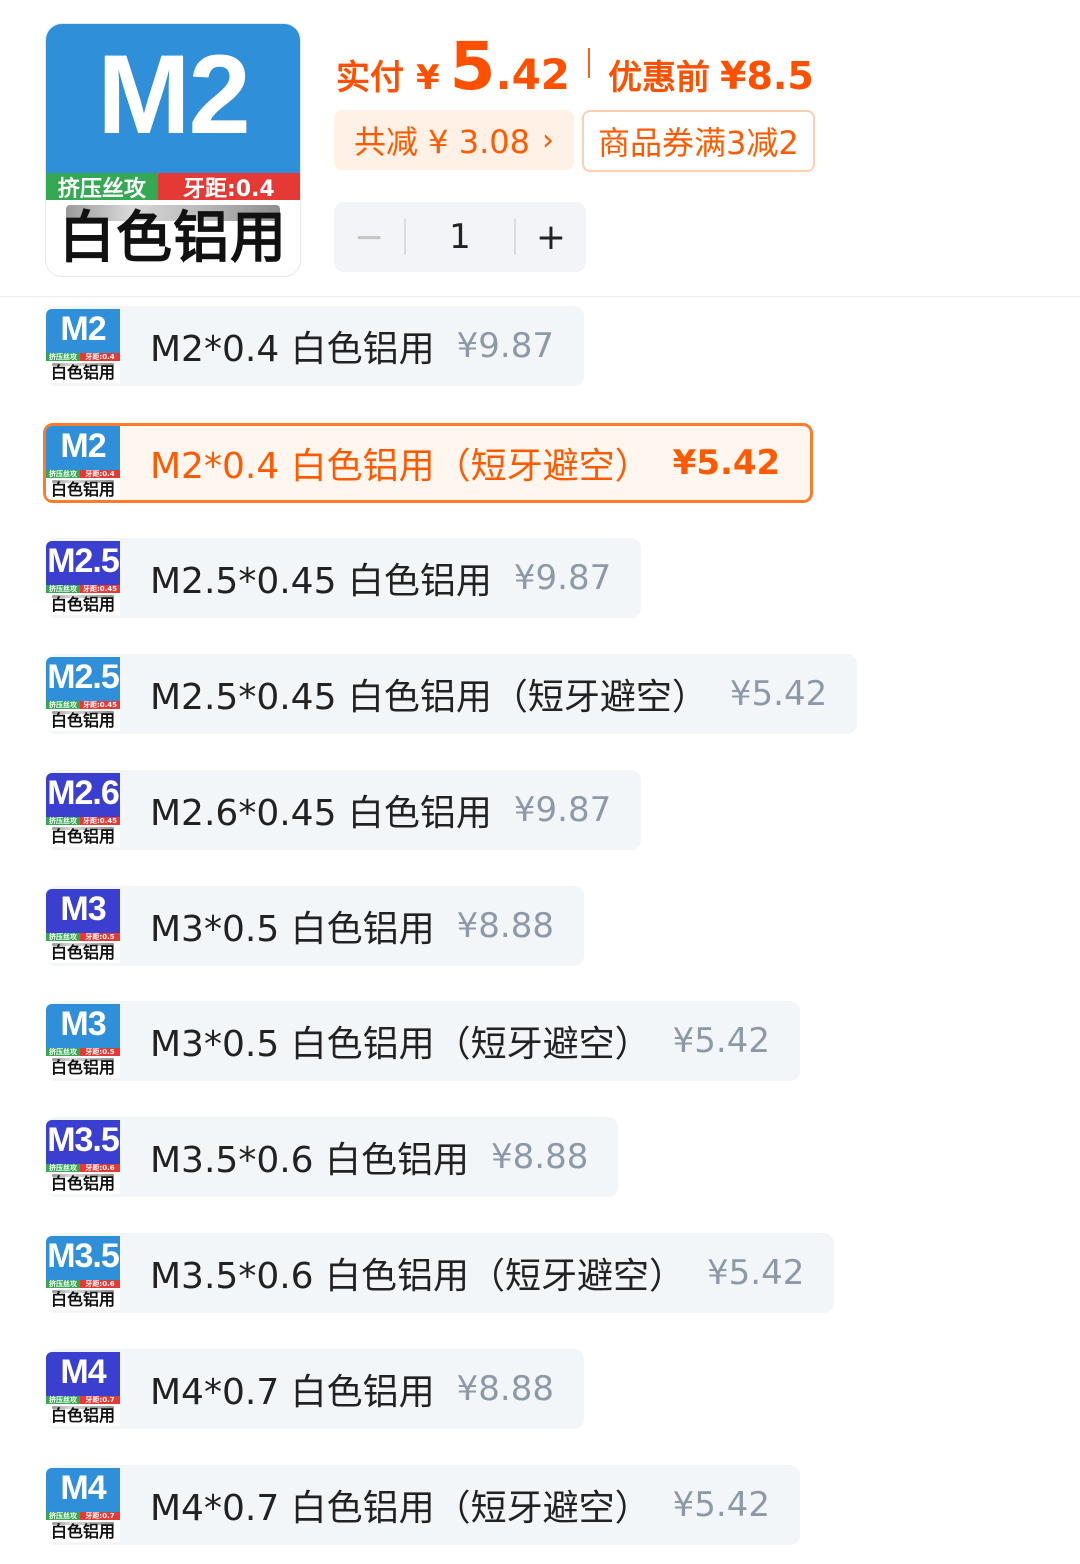 The image size is (1080, 1564). I want to click on sku-option-1: M2 挤压丝攻 牙距:0.4 白色铝用 M2*0.4 白色铝用 ¥9.87, so click(315, 346).